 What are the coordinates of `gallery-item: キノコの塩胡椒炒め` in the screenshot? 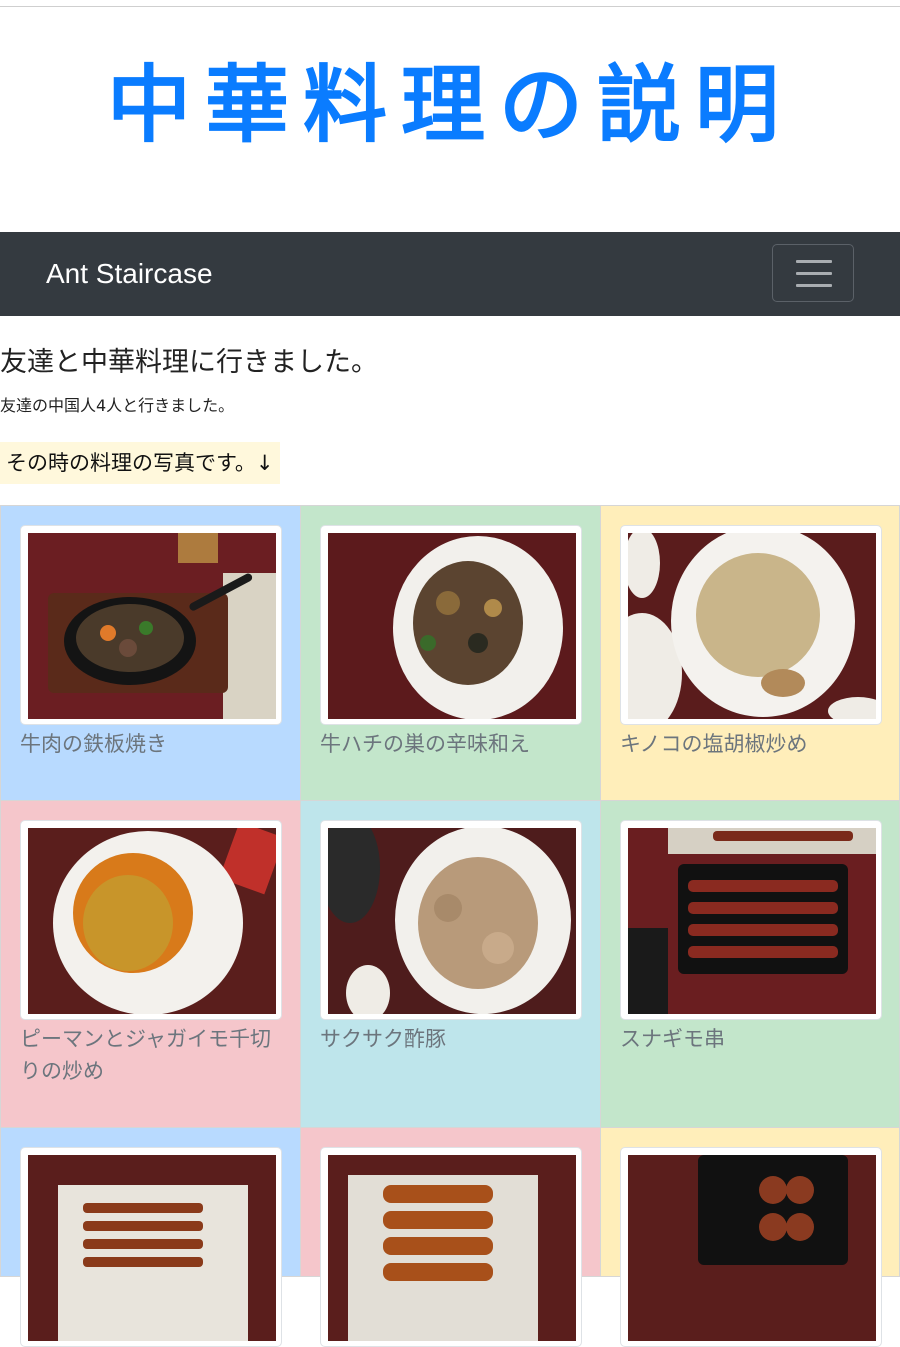 It's located at (750, 653).